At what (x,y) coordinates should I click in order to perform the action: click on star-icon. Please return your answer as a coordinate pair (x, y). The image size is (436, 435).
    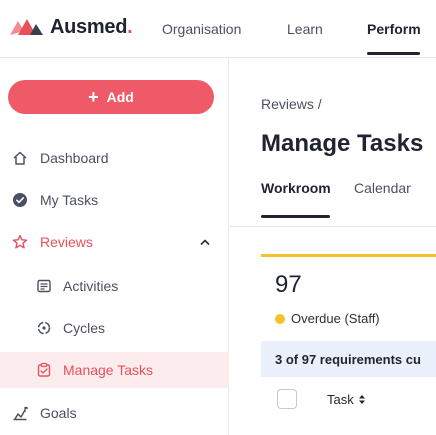
    Looking at the image, I should click on (20, 242).